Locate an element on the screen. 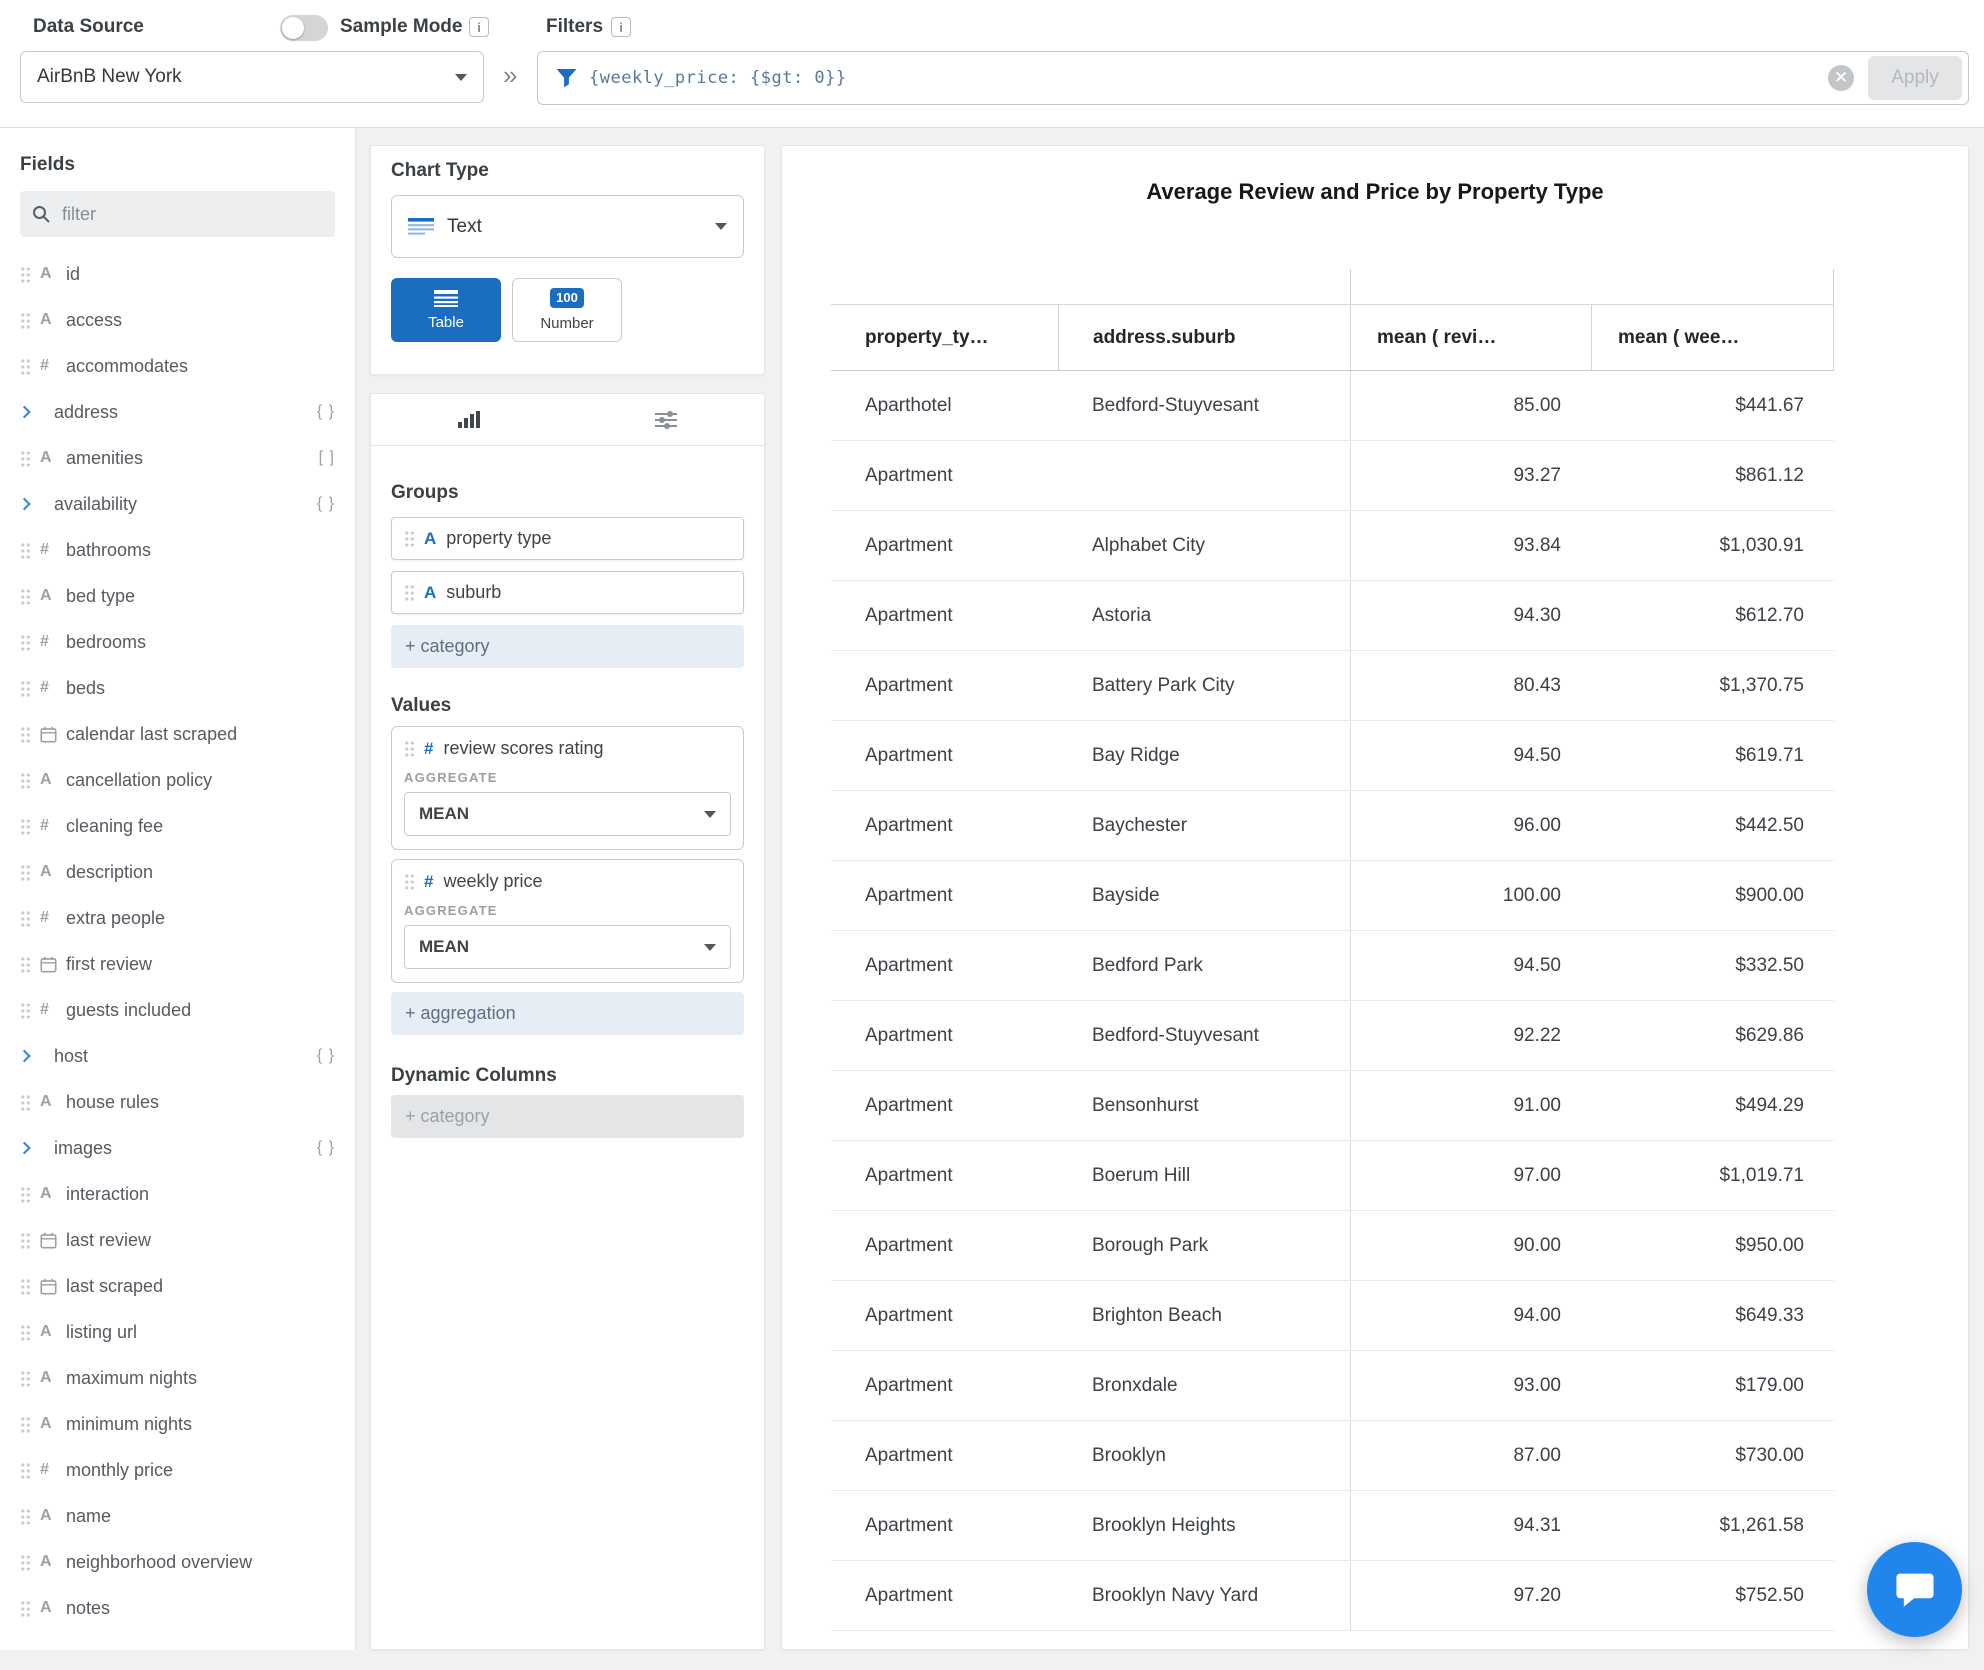 The width and height of the screenshot is (1984, 1670). subtype-number-button: 100 Number is located at coordinates (567, 310).